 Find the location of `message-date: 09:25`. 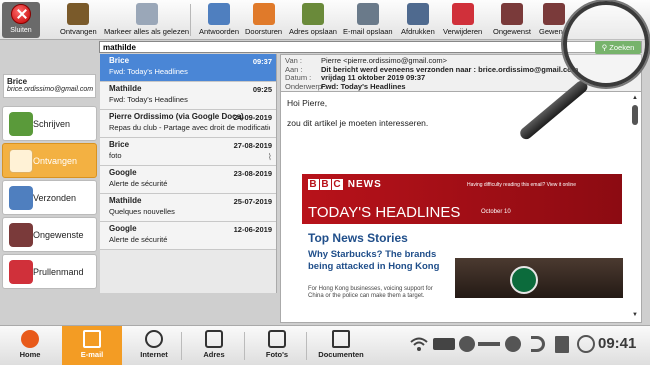

message-date: 09:25 is located at coordinates (262, 89).